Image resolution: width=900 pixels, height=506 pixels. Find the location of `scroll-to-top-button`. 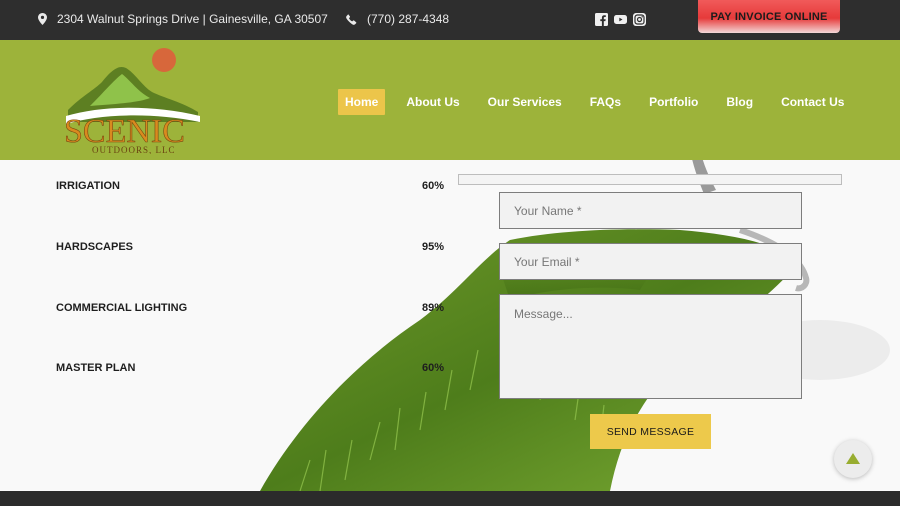

scroll-to-top-button is located at coordinates (853, 459).